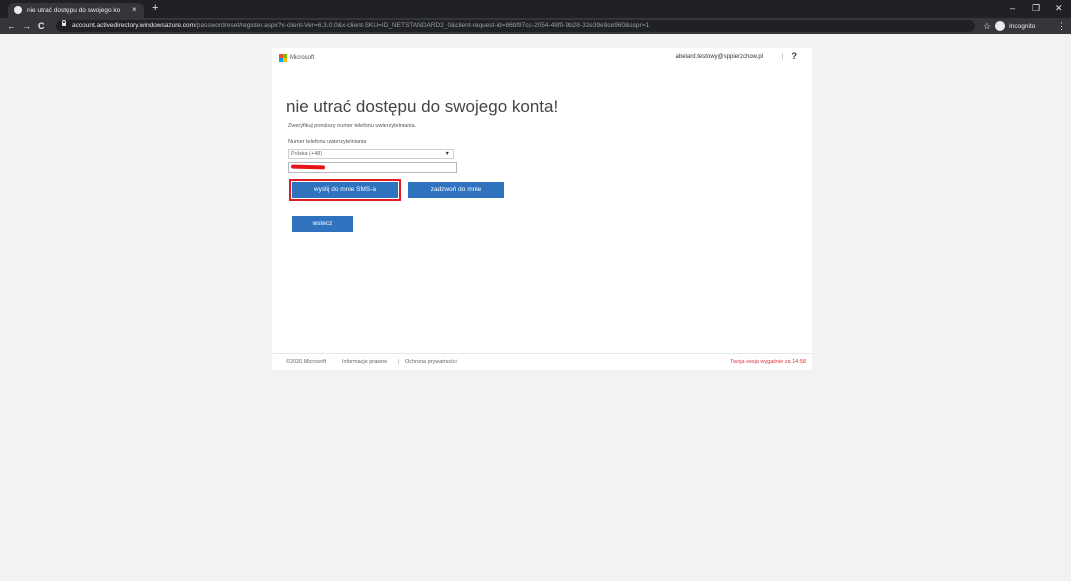 The height and width of the screenshot is (581, 1071). What do you see at coordinates (18, 10) in the screenshot?
I see `globe-icon` at bounding box center [18, 10].